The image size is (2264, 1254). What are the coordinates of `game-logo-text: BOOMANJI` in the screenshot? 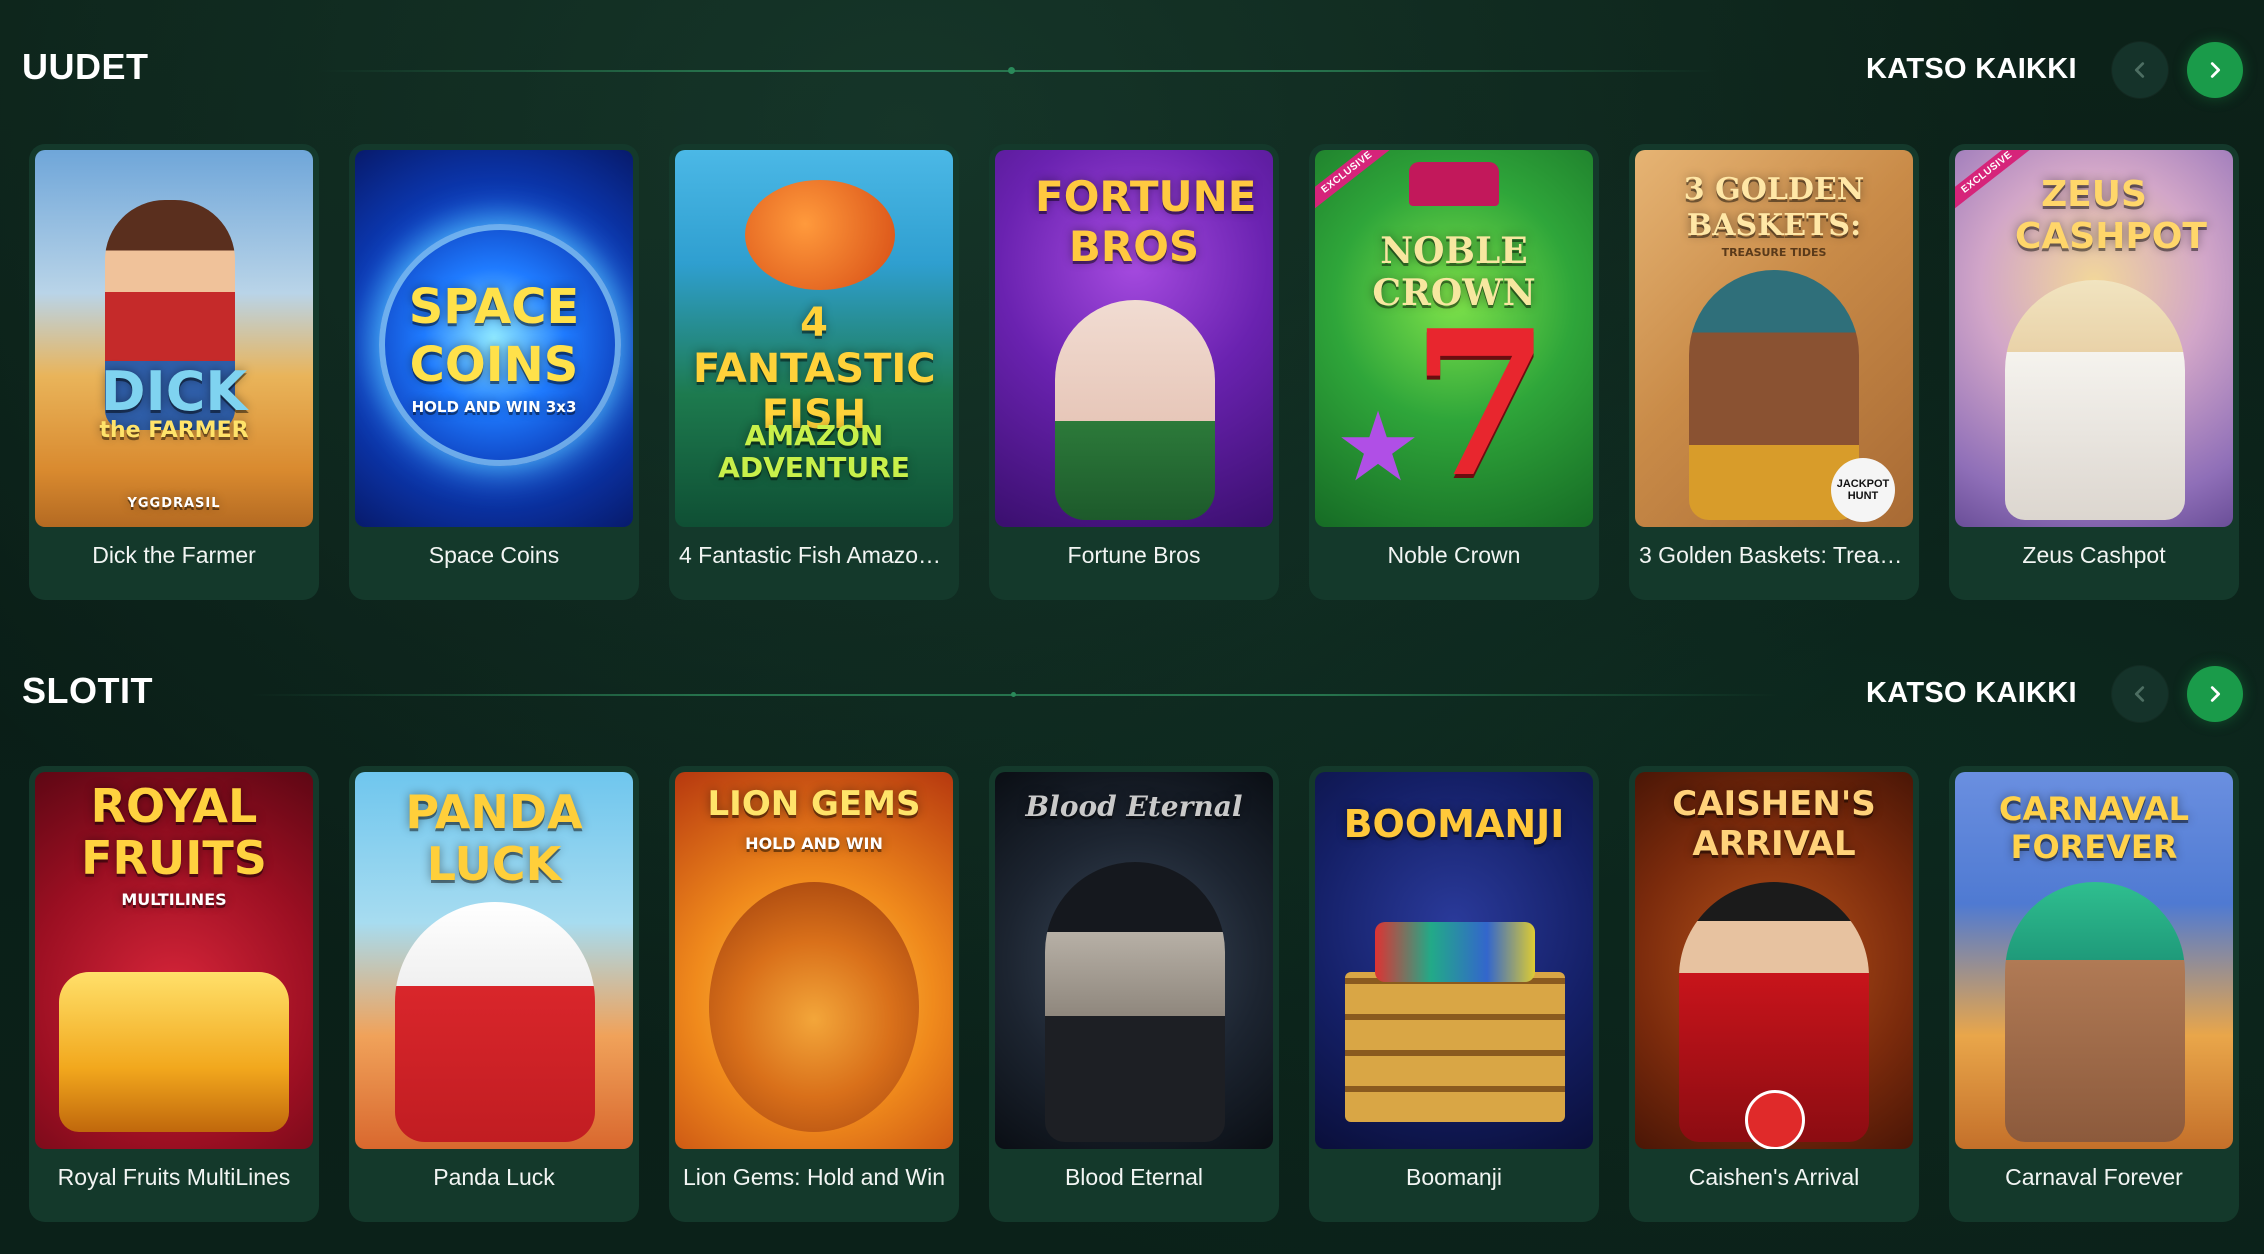 It's located at (1454, 824).